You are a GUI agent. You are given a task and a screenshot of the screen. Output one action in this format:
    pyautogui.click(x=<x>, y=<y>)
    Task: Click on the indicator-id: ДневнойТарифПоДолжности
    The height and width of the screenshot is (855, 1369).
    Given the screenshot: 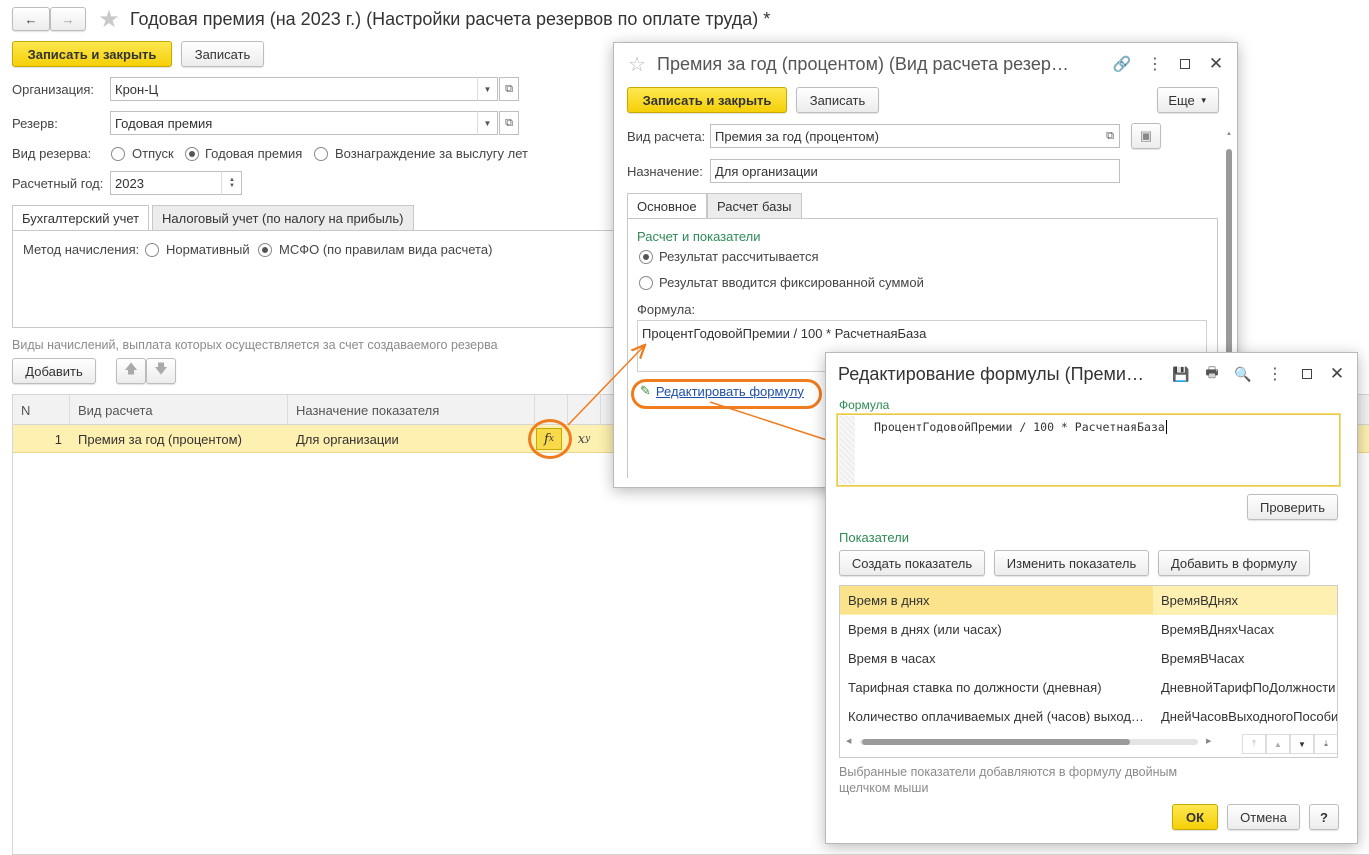 What is the action you would take?
    pyautogui.click(x=1248, y=687)
    